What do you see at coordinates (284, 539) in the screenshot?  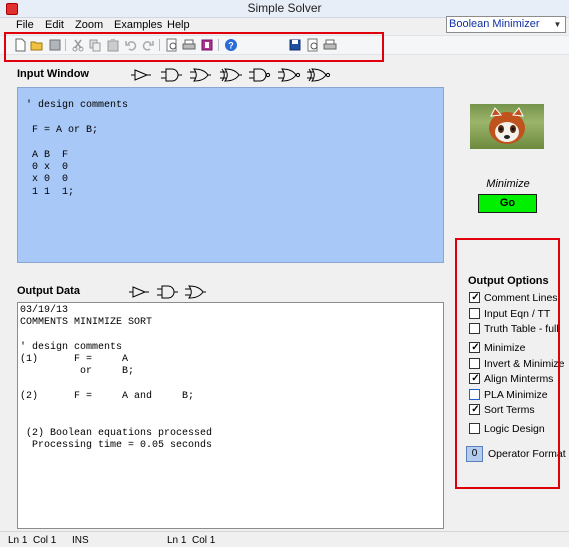 I see `status-bar: Ln 1 Col 1 INS Ln 1 Col 1` at bounding box center [284, 539].